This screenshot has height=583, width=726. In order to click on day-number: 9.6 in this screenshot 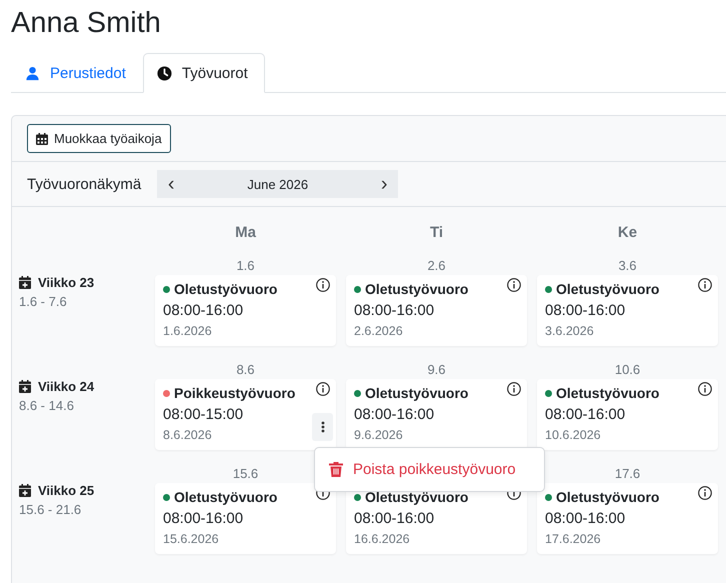, I will do `click(436, 369)`.